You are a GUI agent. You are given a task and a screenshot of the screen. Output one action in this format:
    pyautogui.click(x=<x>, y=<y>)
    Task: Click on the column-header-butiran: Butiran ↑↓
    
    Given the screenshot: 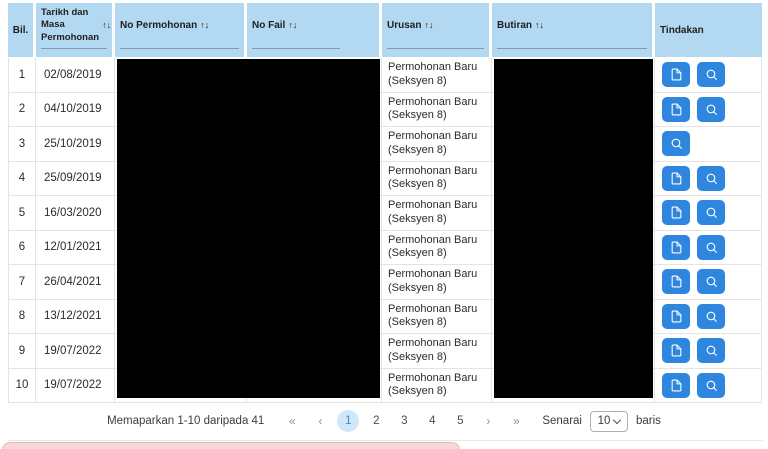 What is the action you would take?
    pyautogui.click(x=573, y=30)
    